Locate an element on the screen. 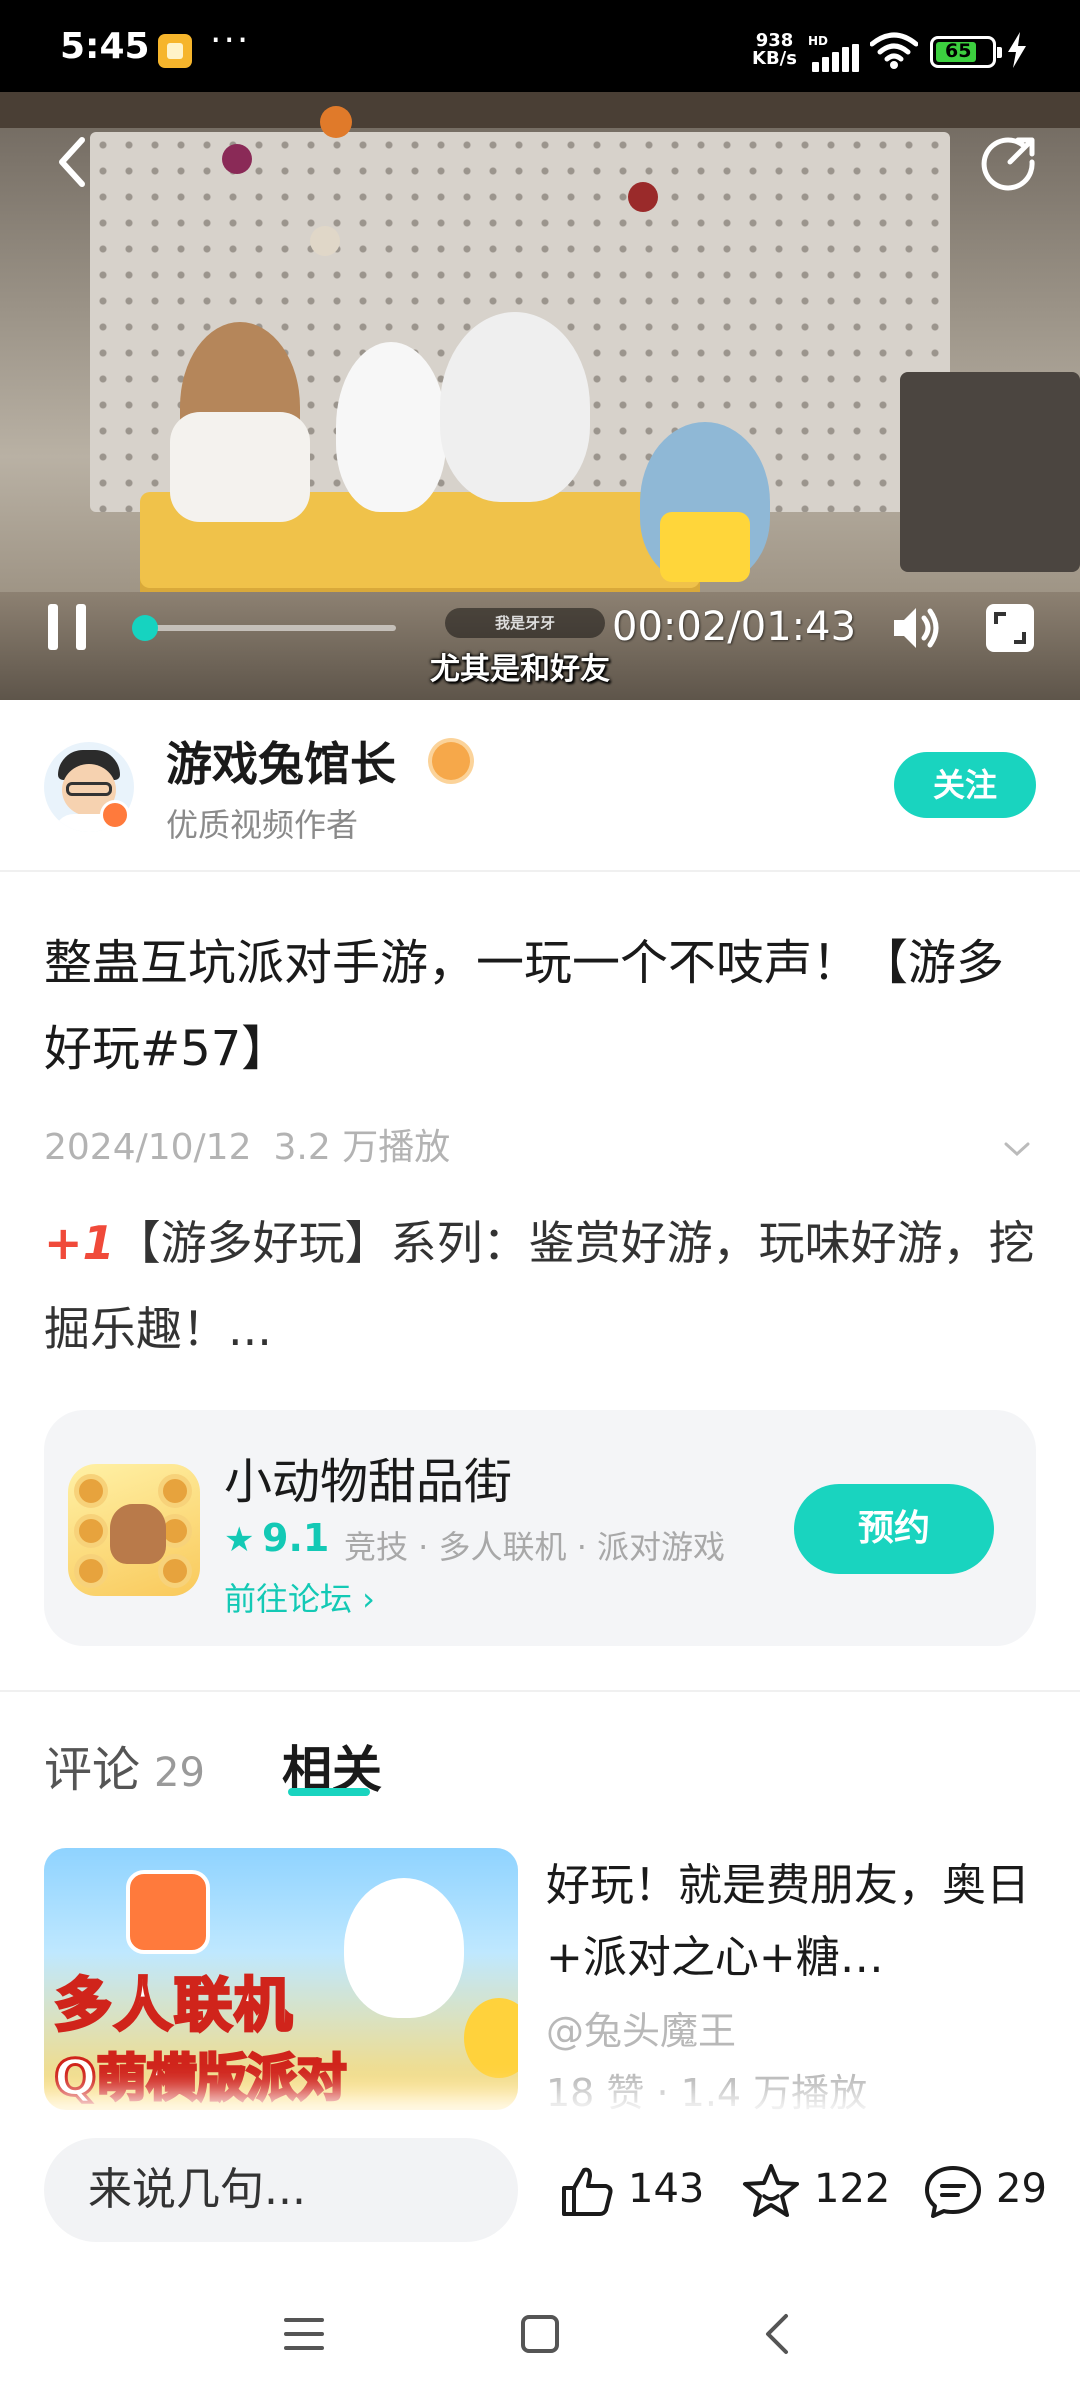 The width and height of the screenshot is (1080, 2400). fullscreen-icon is located at coordinates (1010, 628).